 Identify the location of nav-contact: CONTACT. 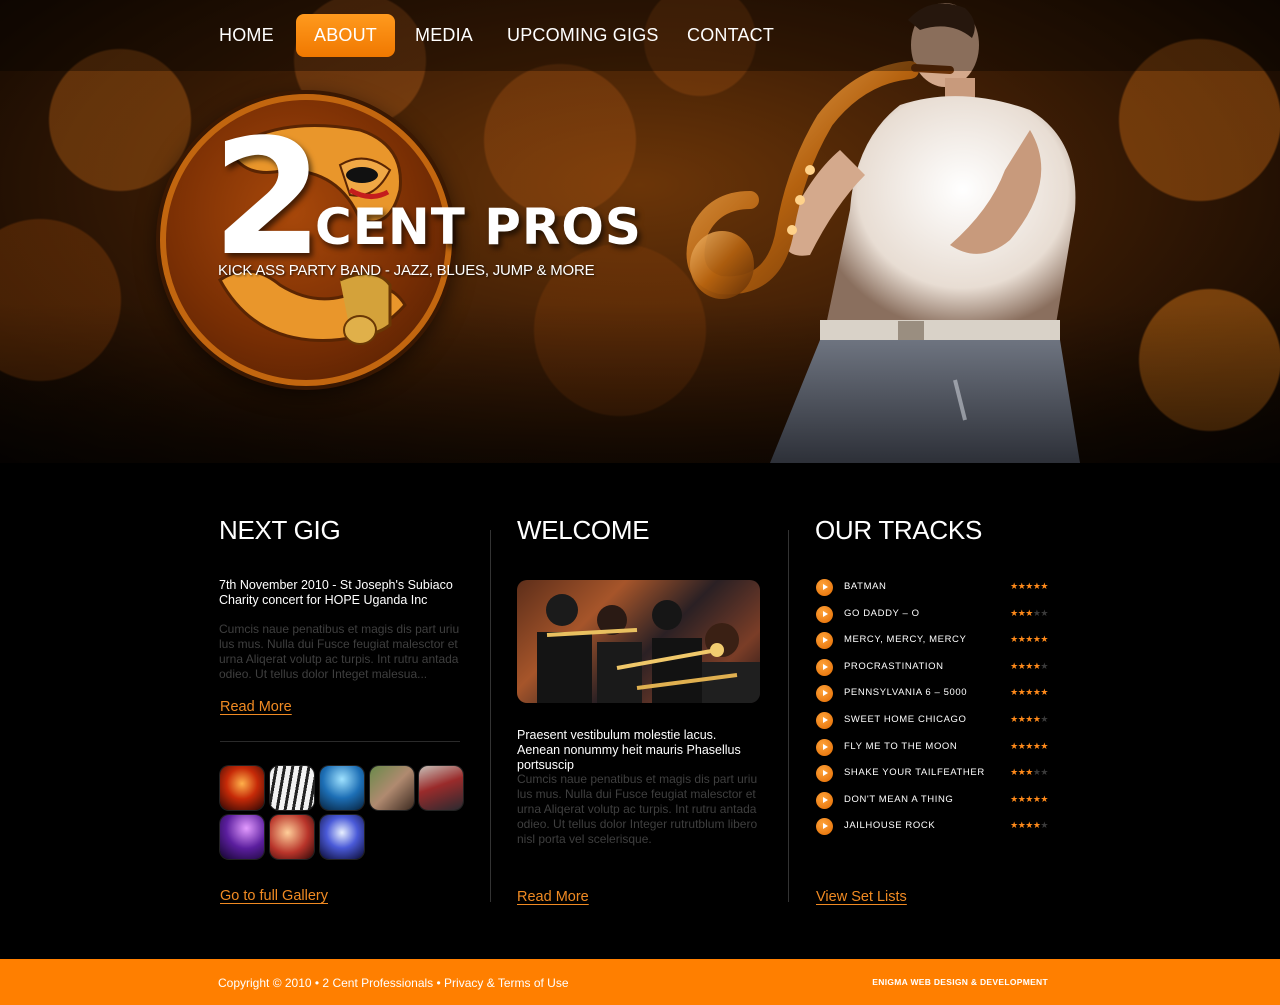
(730, 35).